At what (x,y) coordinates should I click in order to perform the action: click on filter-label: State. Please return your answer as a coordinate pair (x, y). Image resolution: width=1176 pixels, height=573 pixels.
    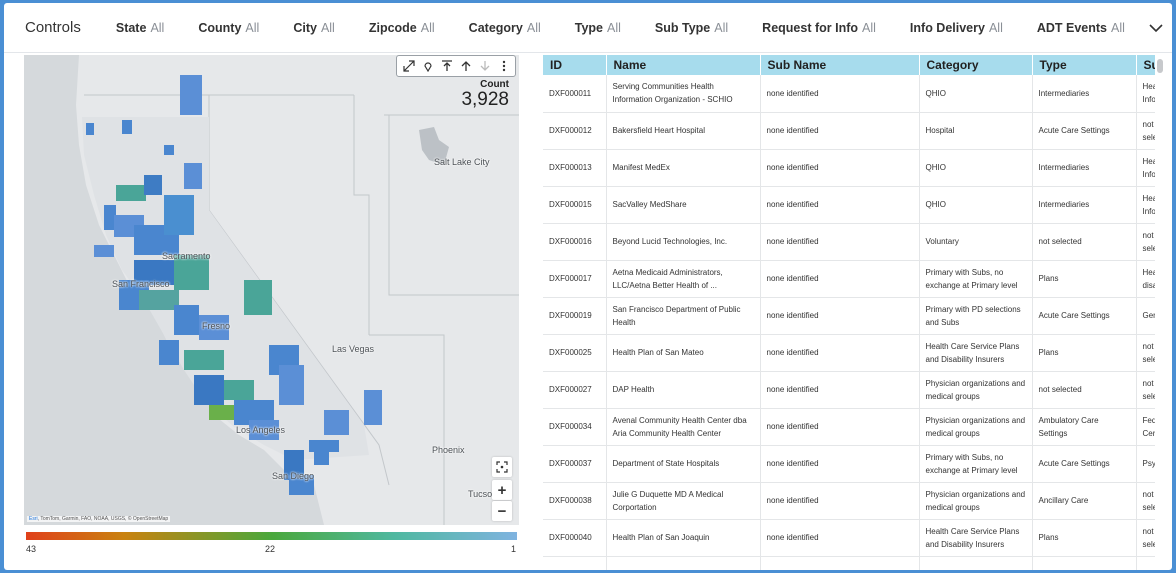
    Looking at the image, I should click on (131, 27).